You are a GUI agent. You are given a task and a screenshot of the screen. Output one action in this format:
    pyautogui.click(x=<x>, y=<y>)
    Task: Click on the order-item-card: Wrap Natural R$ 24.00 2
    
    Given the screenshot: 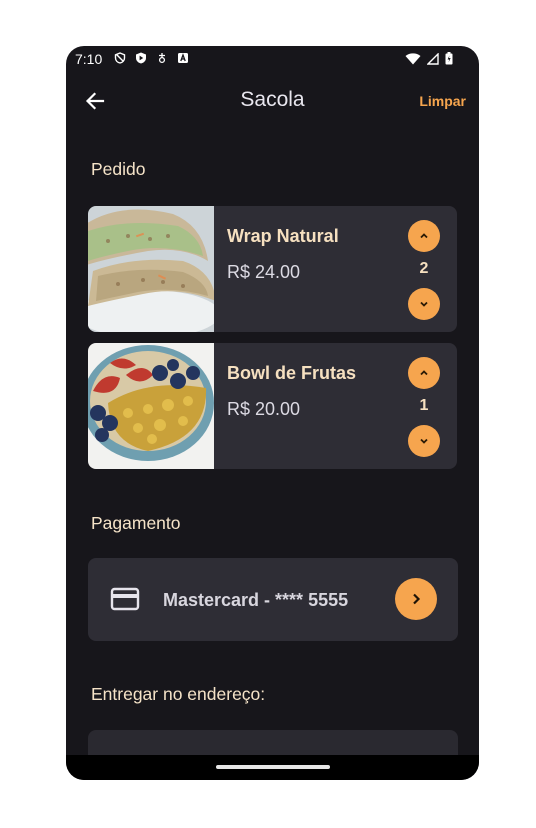 What is the action you would take?
    pyautogui.click(x=272, y=269)
    